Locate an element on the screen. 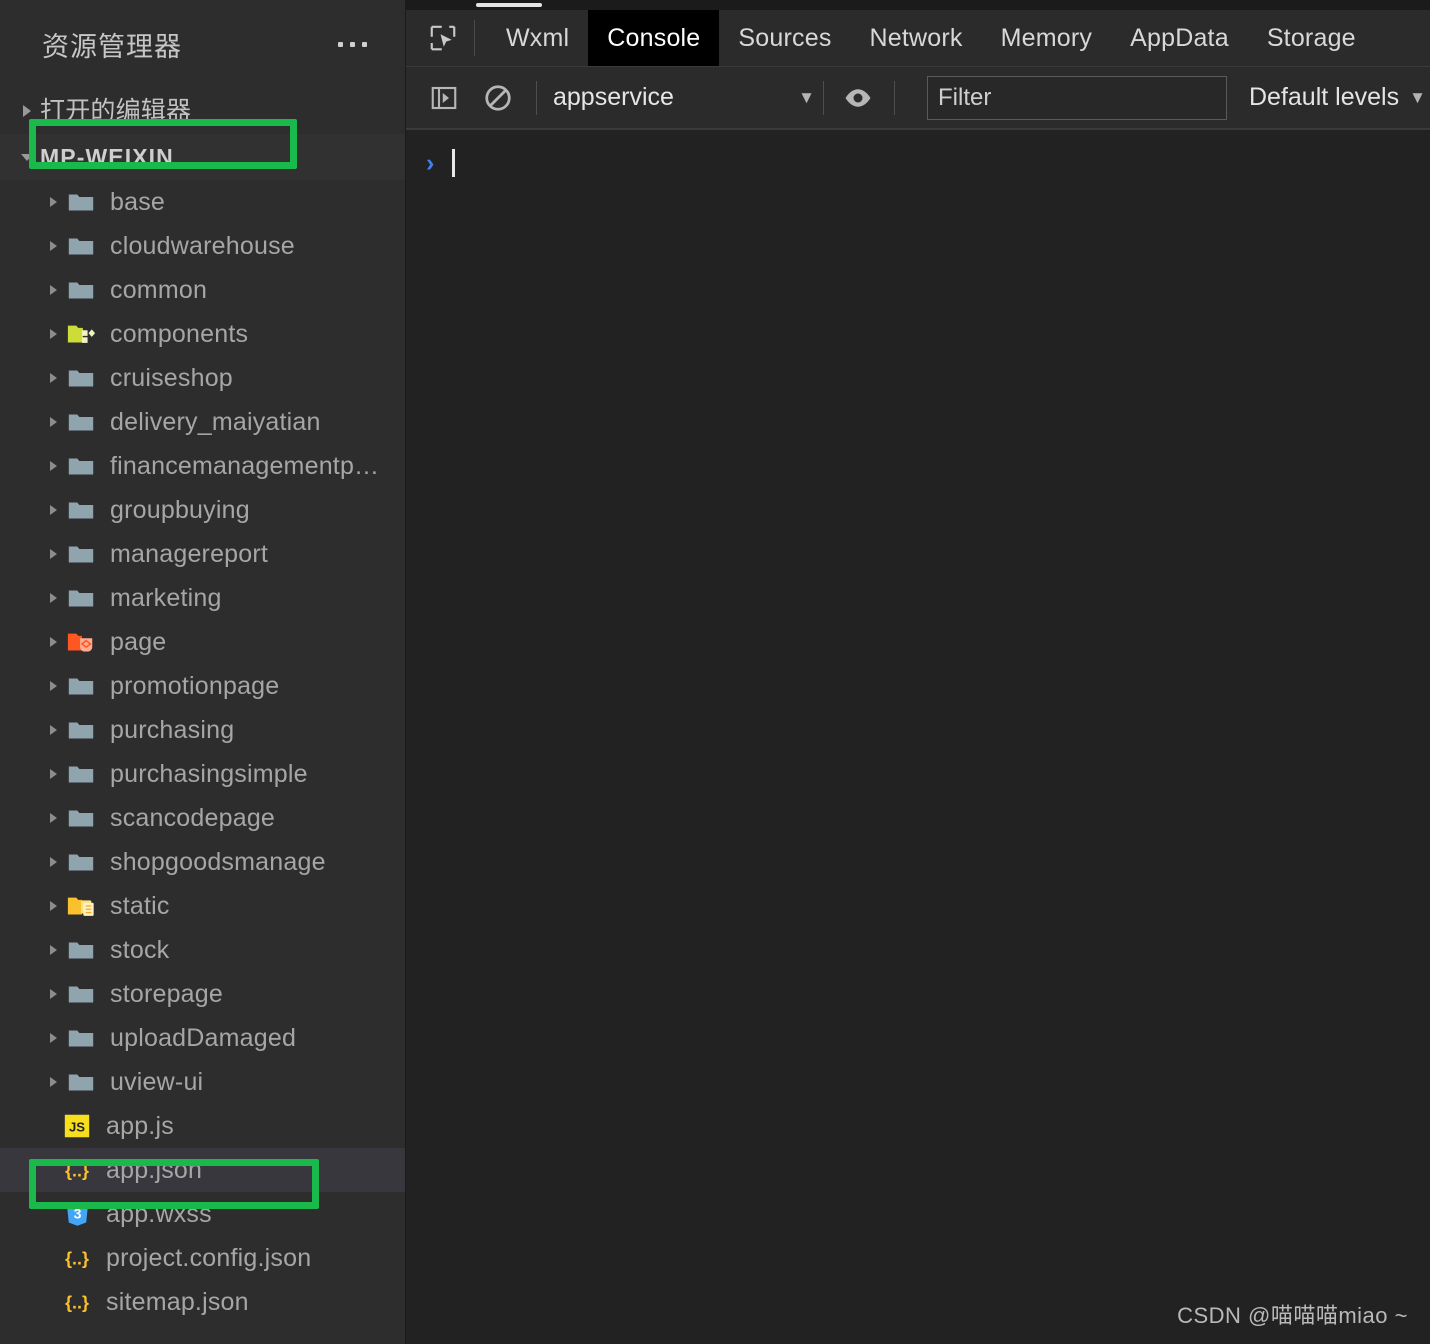 The height and width of the screenshot is (1344, 1430). tree-item-scancodepage: scancodepage is located at coordinates (202, 818).